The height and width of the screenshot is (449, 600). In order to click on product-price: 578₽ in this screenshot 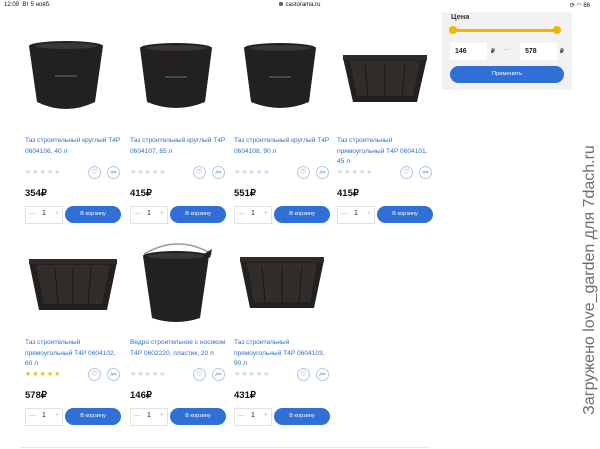, I will do `click(36, 395)`.